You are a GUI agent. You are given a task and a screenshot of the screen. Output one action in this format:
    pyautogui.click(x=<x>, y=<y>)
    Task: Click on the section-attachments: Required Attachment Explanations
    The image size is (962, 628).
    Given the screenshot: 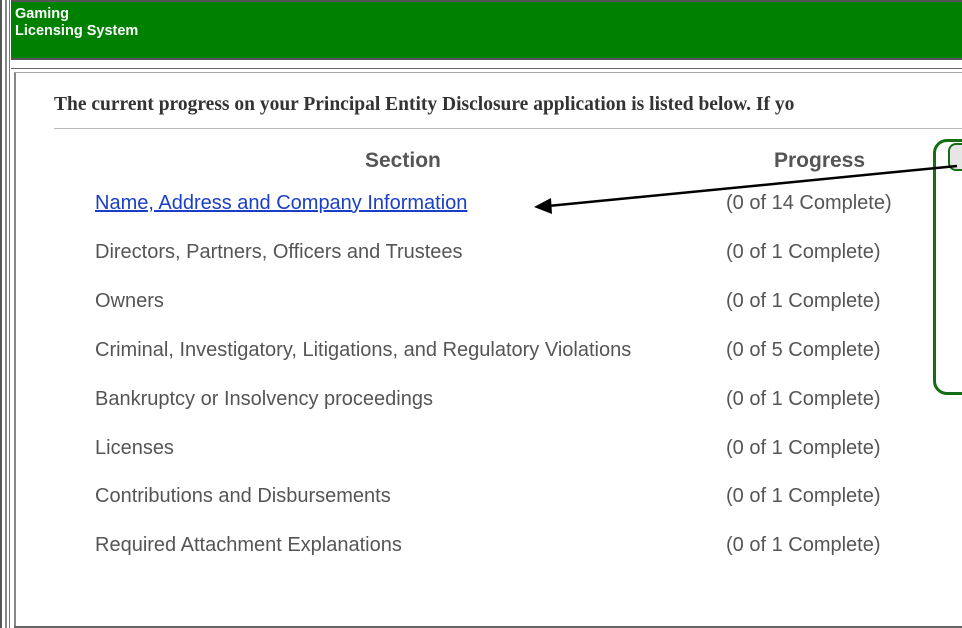 What is the action you would take?
    pyautogui.click(x=248, y=545)
    